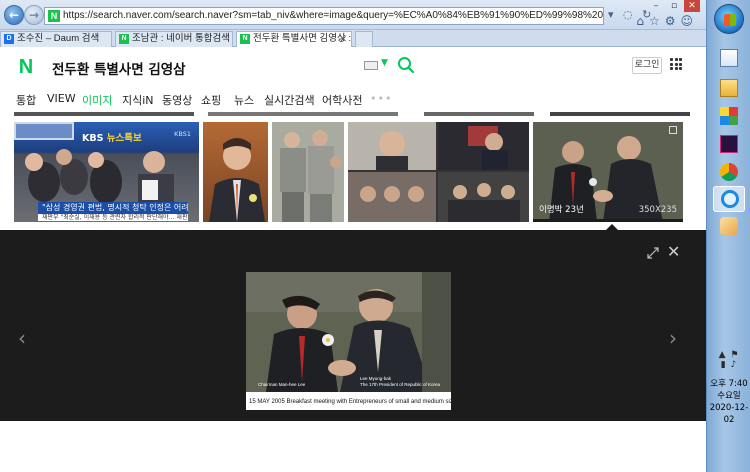 The height and width of the screenshot is (472, 750). Describe the element at coordinates (353, 446) in the screenshot. I see `page-bottom` at that location.